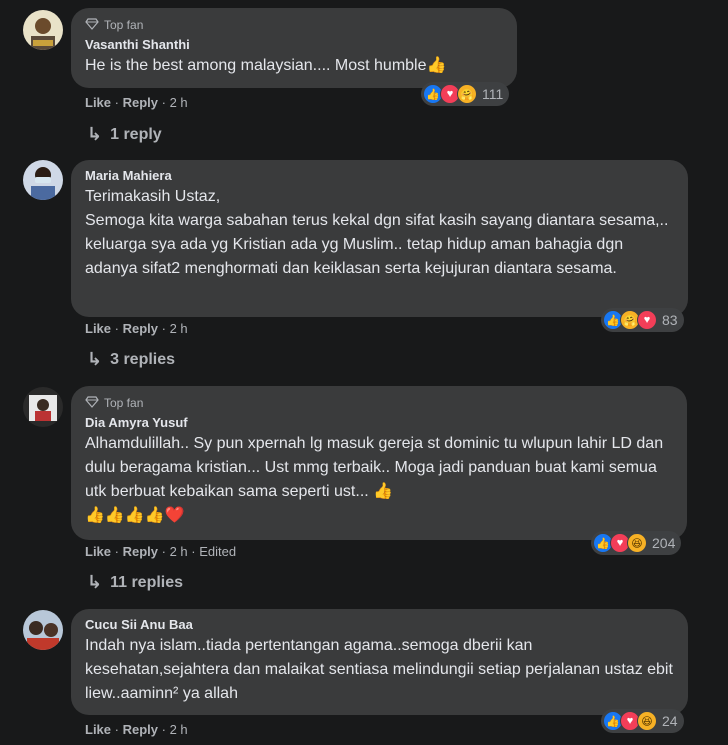 Image resolution: width=728 pixels, height=745 pixels. I want to click on view-replies-link: ↳ 11 replies, so click(135, 582).